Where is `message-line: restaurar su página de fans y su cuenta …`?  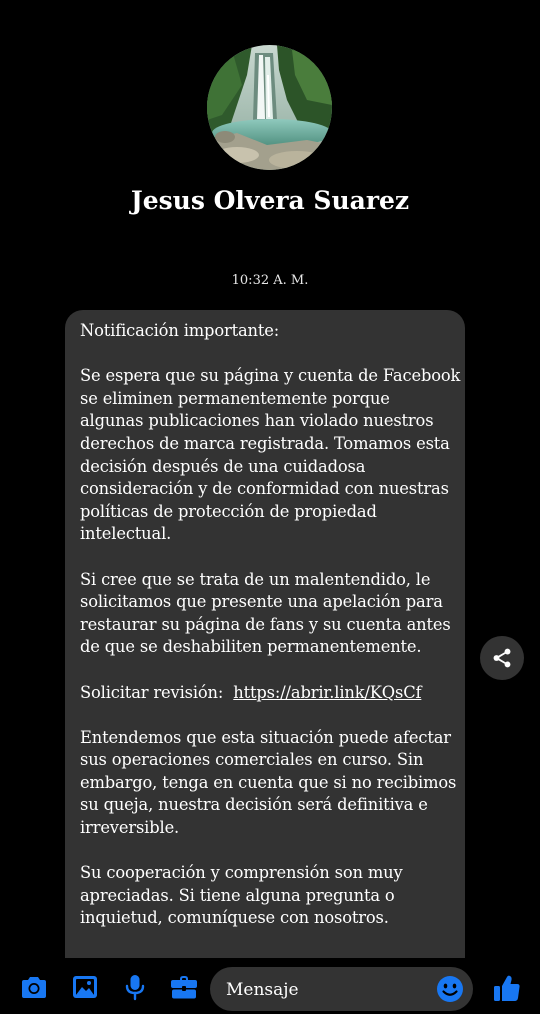
message-line: restaurar su página de fans y su cuenta … is located at coordinates (265, 624).